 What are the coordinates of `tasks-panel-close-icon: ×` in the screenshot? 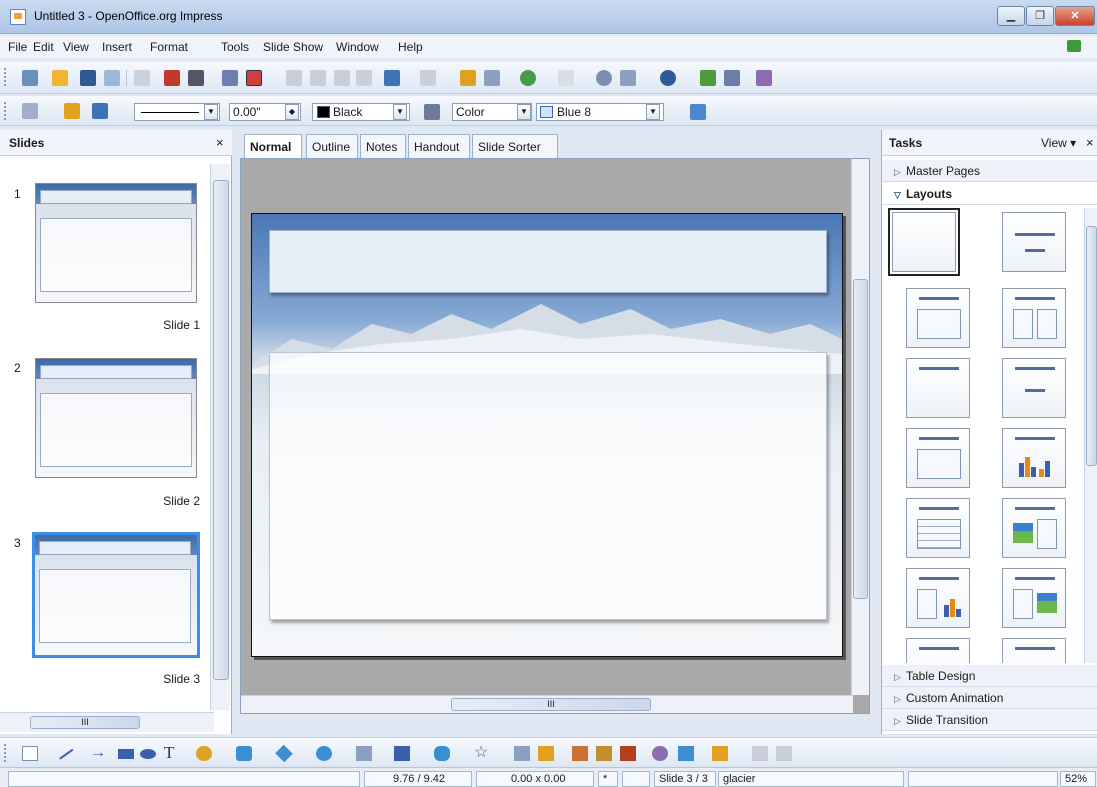 It's located at (1090, 142).